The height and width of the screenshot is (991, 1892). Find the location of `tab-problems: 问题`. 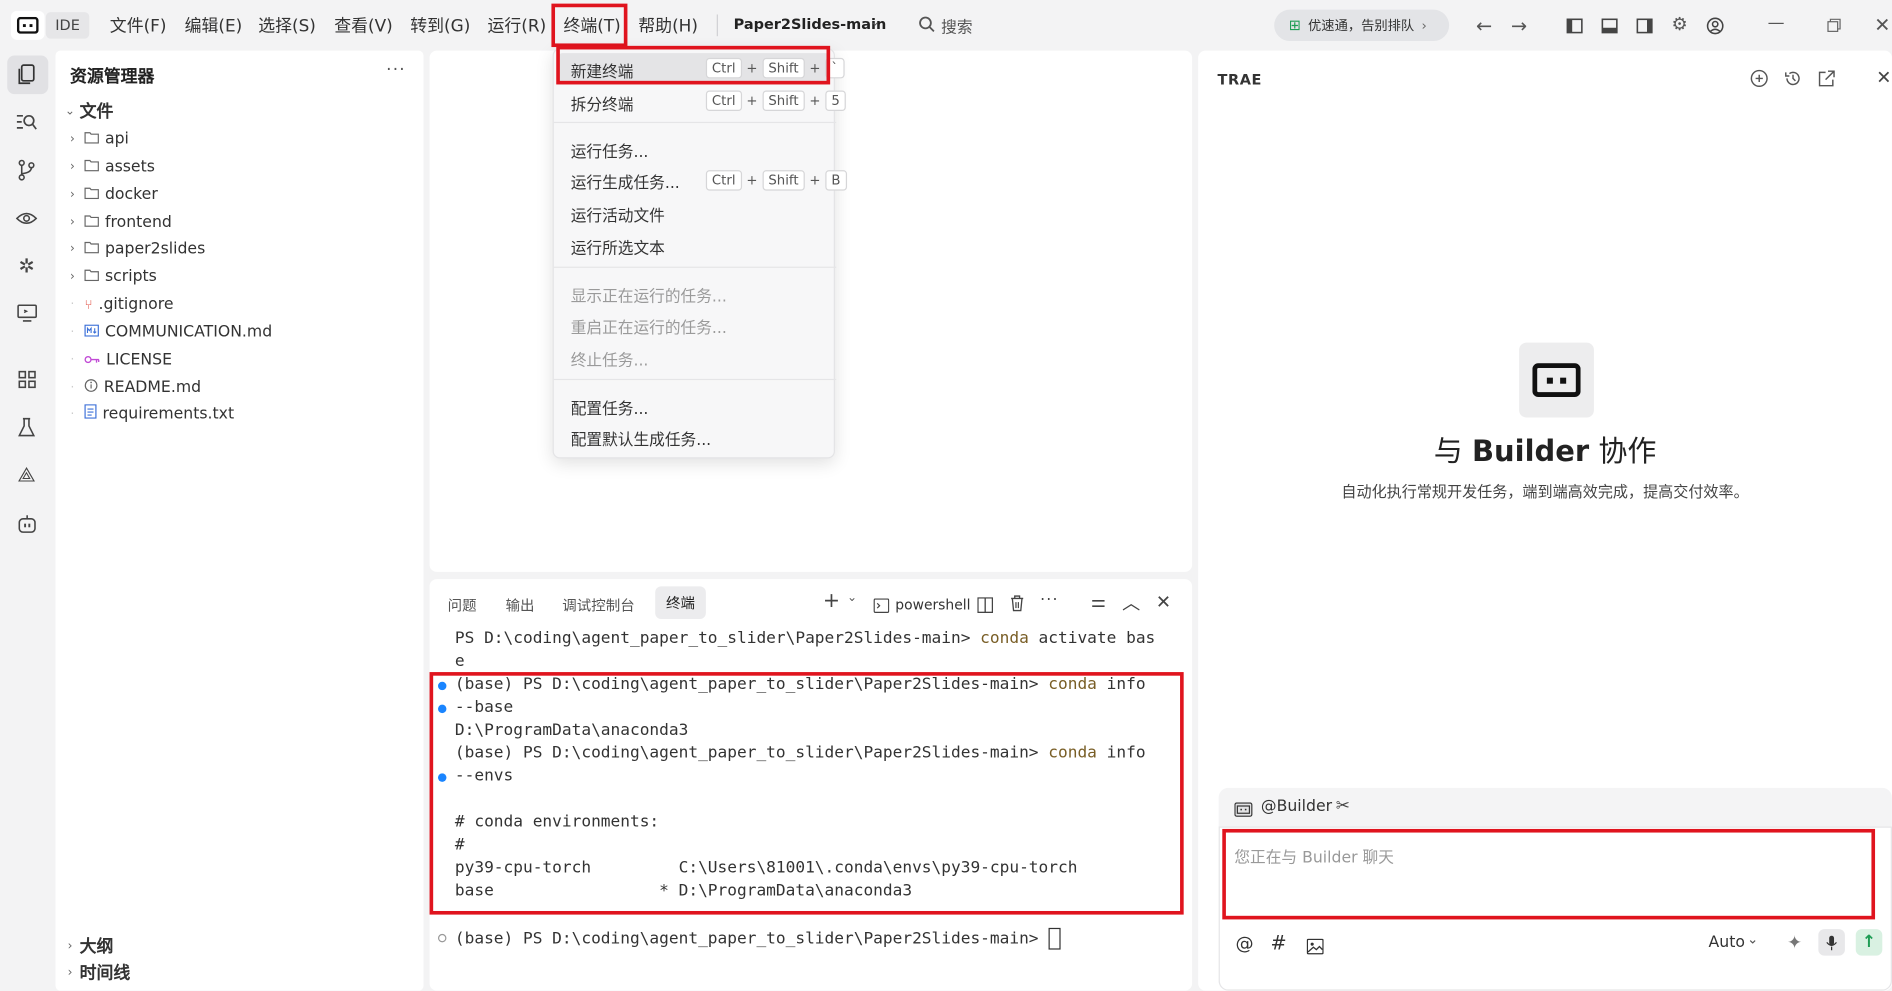

tab-problems: 问题 is located at coordinates (462, 605).